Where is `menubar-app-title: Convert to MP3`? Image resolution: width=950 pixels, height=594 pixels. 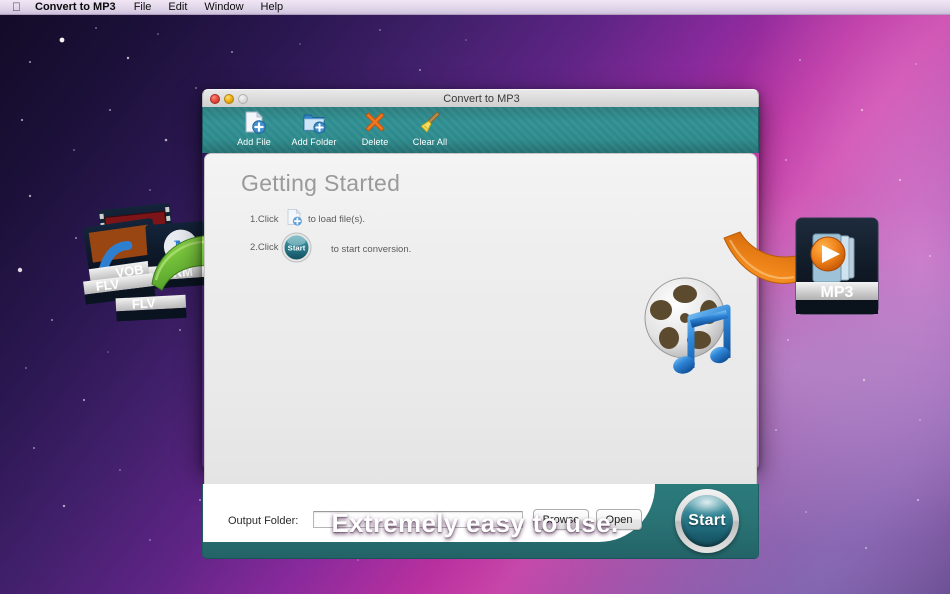 menubar-app-title: Convert to MP3 is located at coordinates (75, 7).